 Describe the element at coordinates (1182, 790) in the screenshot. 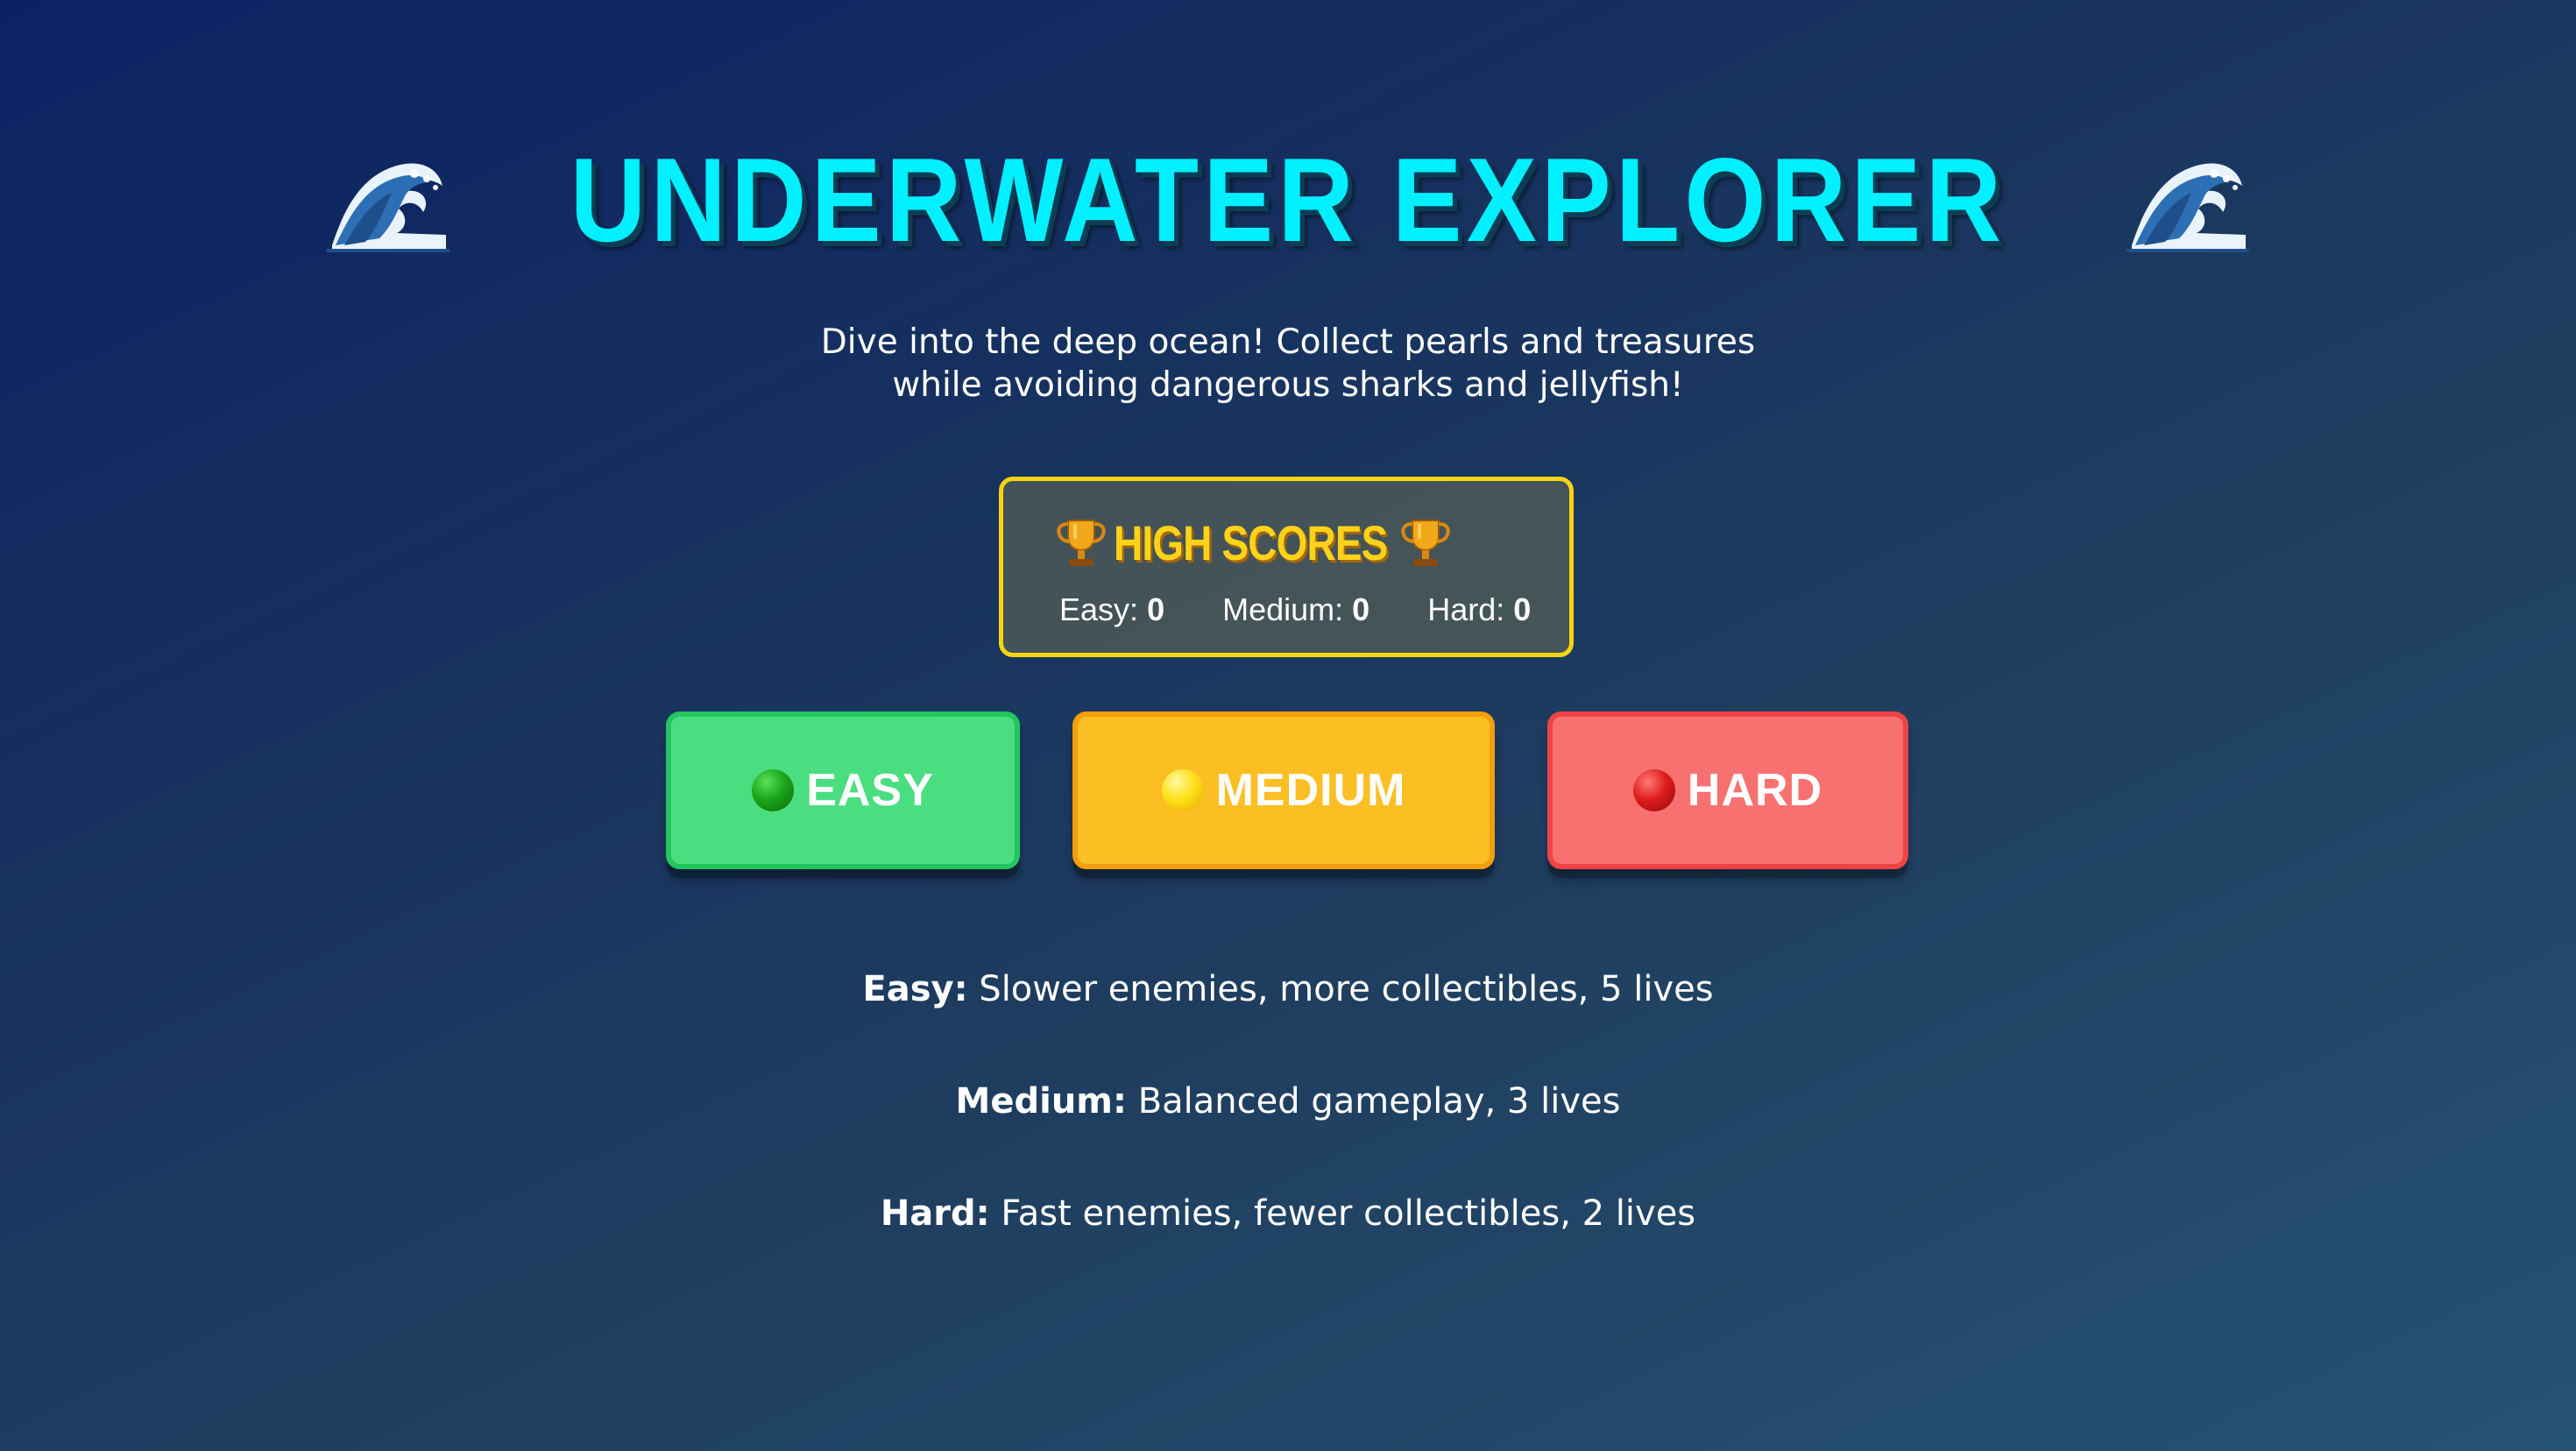

I see `yellow-circle-icon` at that location.